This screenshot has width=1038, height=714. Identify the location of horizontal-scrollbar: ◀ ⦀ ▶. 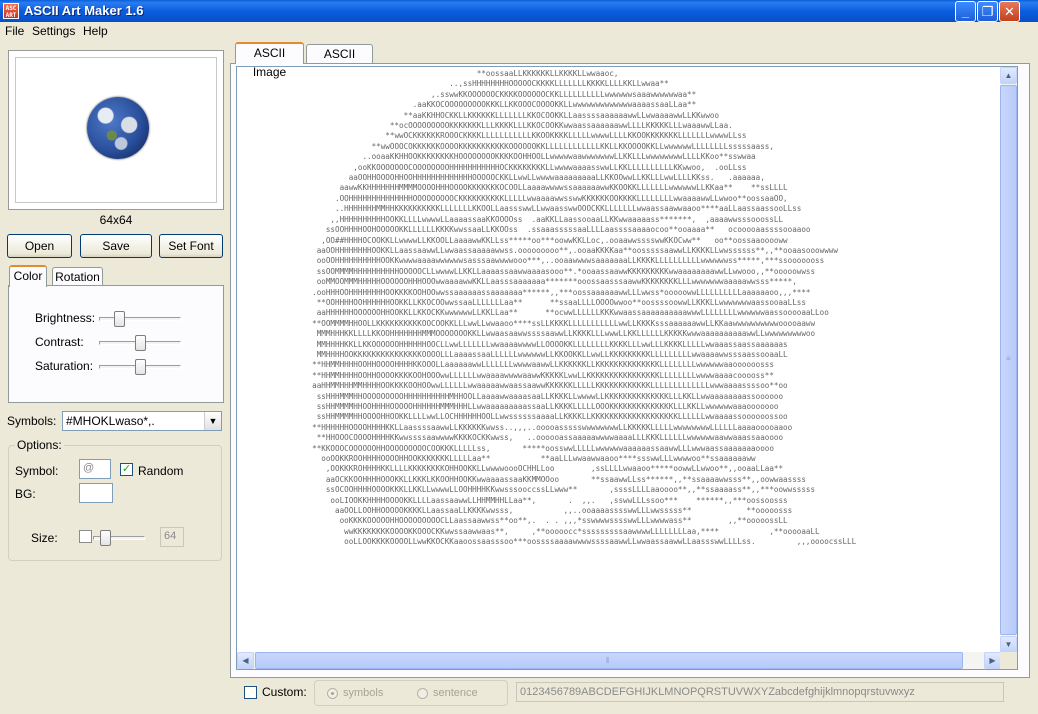
(619, 660).